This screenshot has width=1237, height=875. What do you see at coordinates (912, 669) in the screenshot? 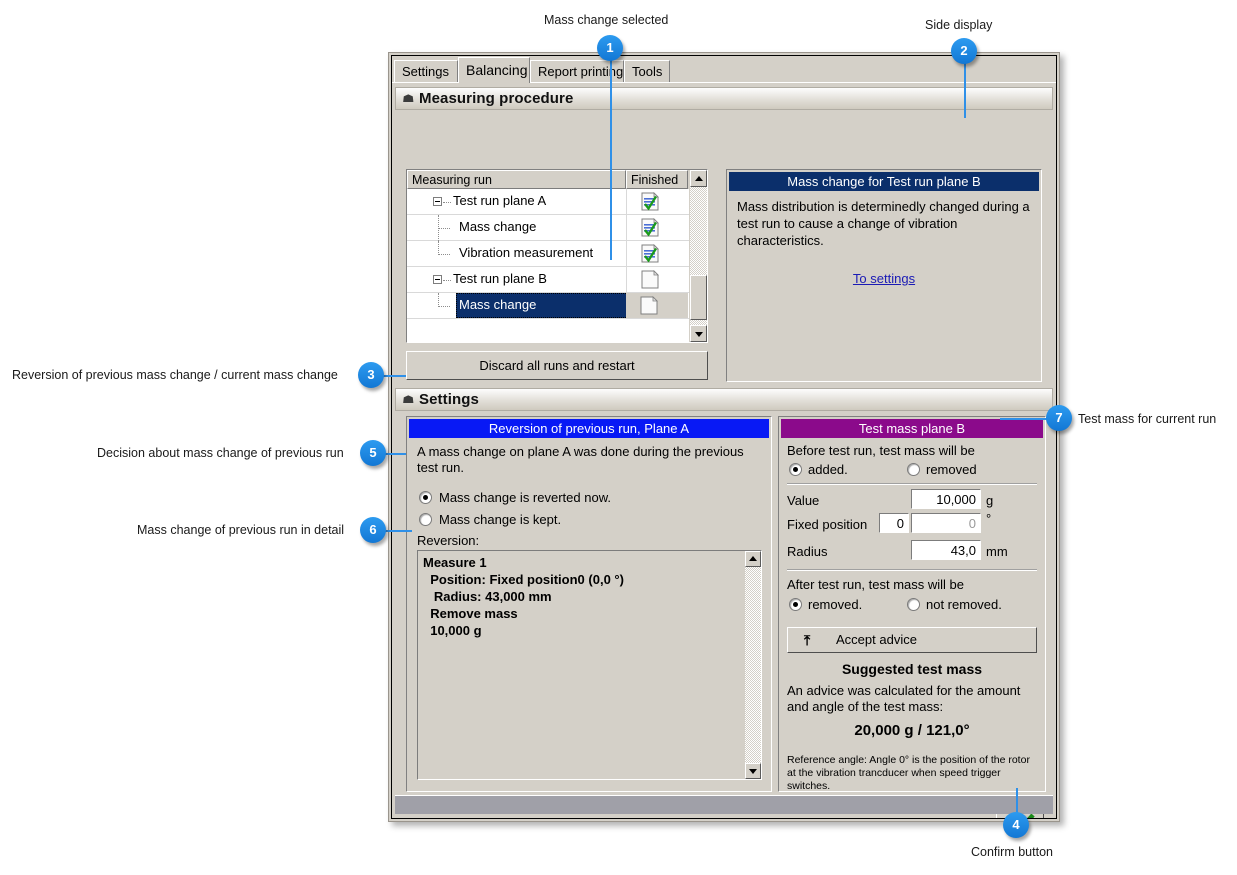
I see `suggested-test-mass-title: Suggested test mass` at bounding box center [912, 669].